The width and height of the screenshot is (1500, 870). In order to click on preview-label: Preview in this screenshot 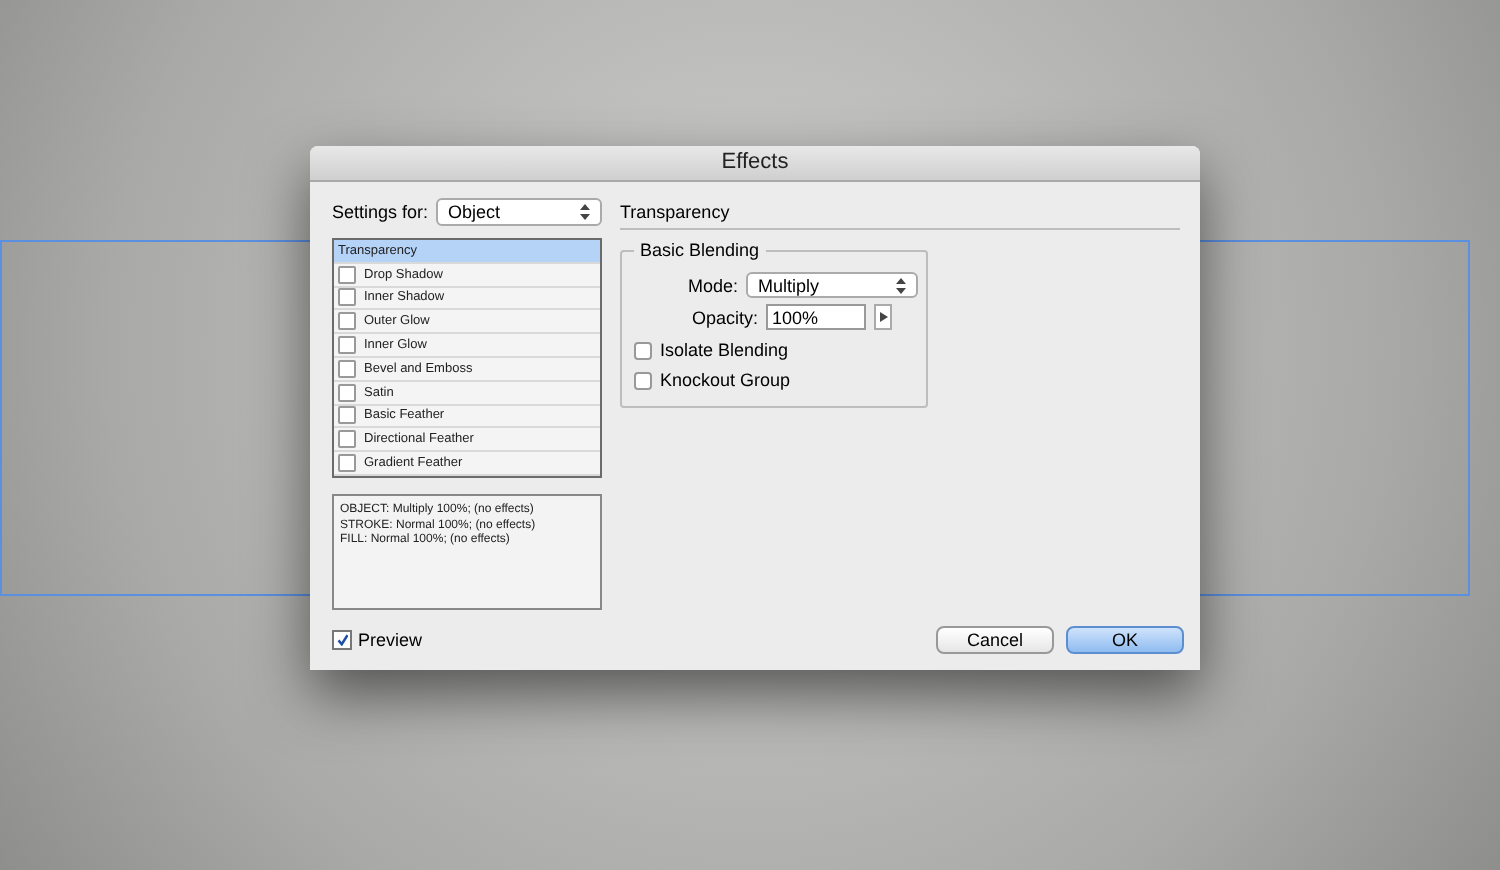, I will do `click(390, 640)`.